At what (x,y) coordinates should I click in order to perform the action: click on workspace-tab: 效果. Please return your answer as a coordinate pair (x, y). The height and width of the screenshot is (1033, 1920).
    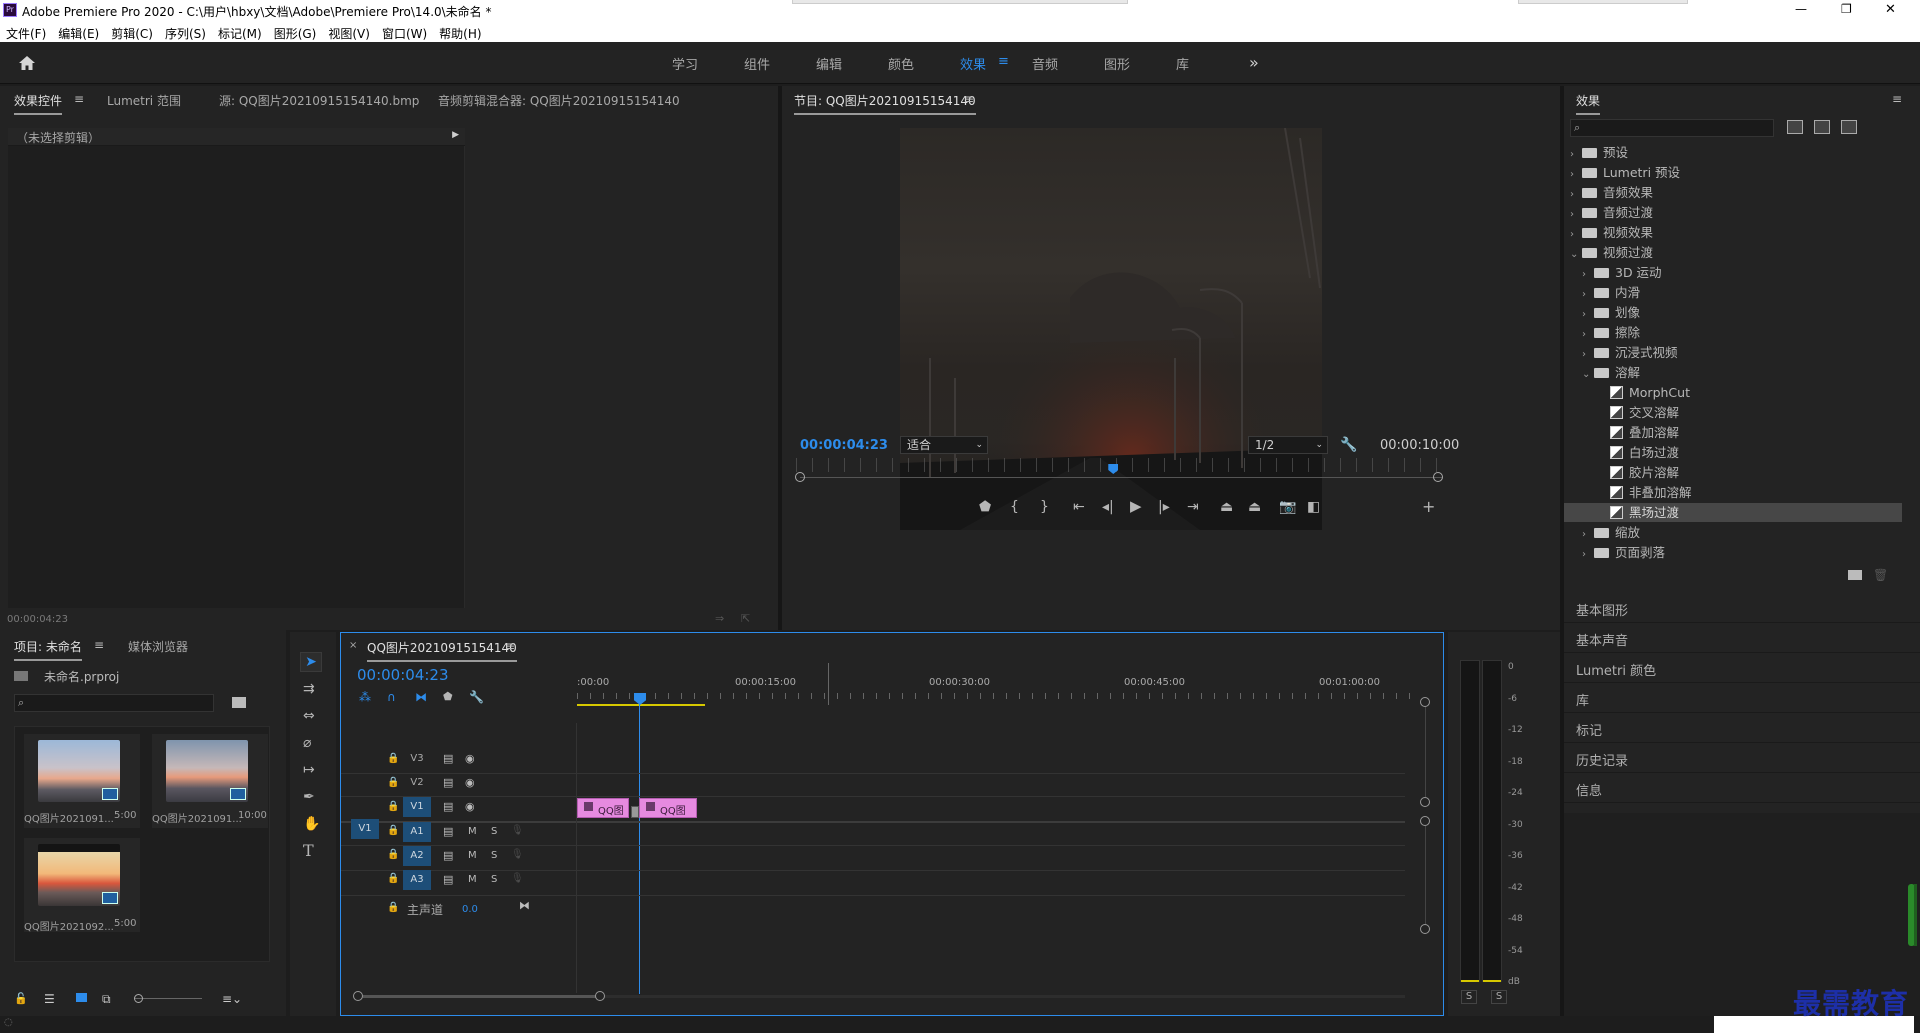
    Looking at the image, I should click on (973, 63).